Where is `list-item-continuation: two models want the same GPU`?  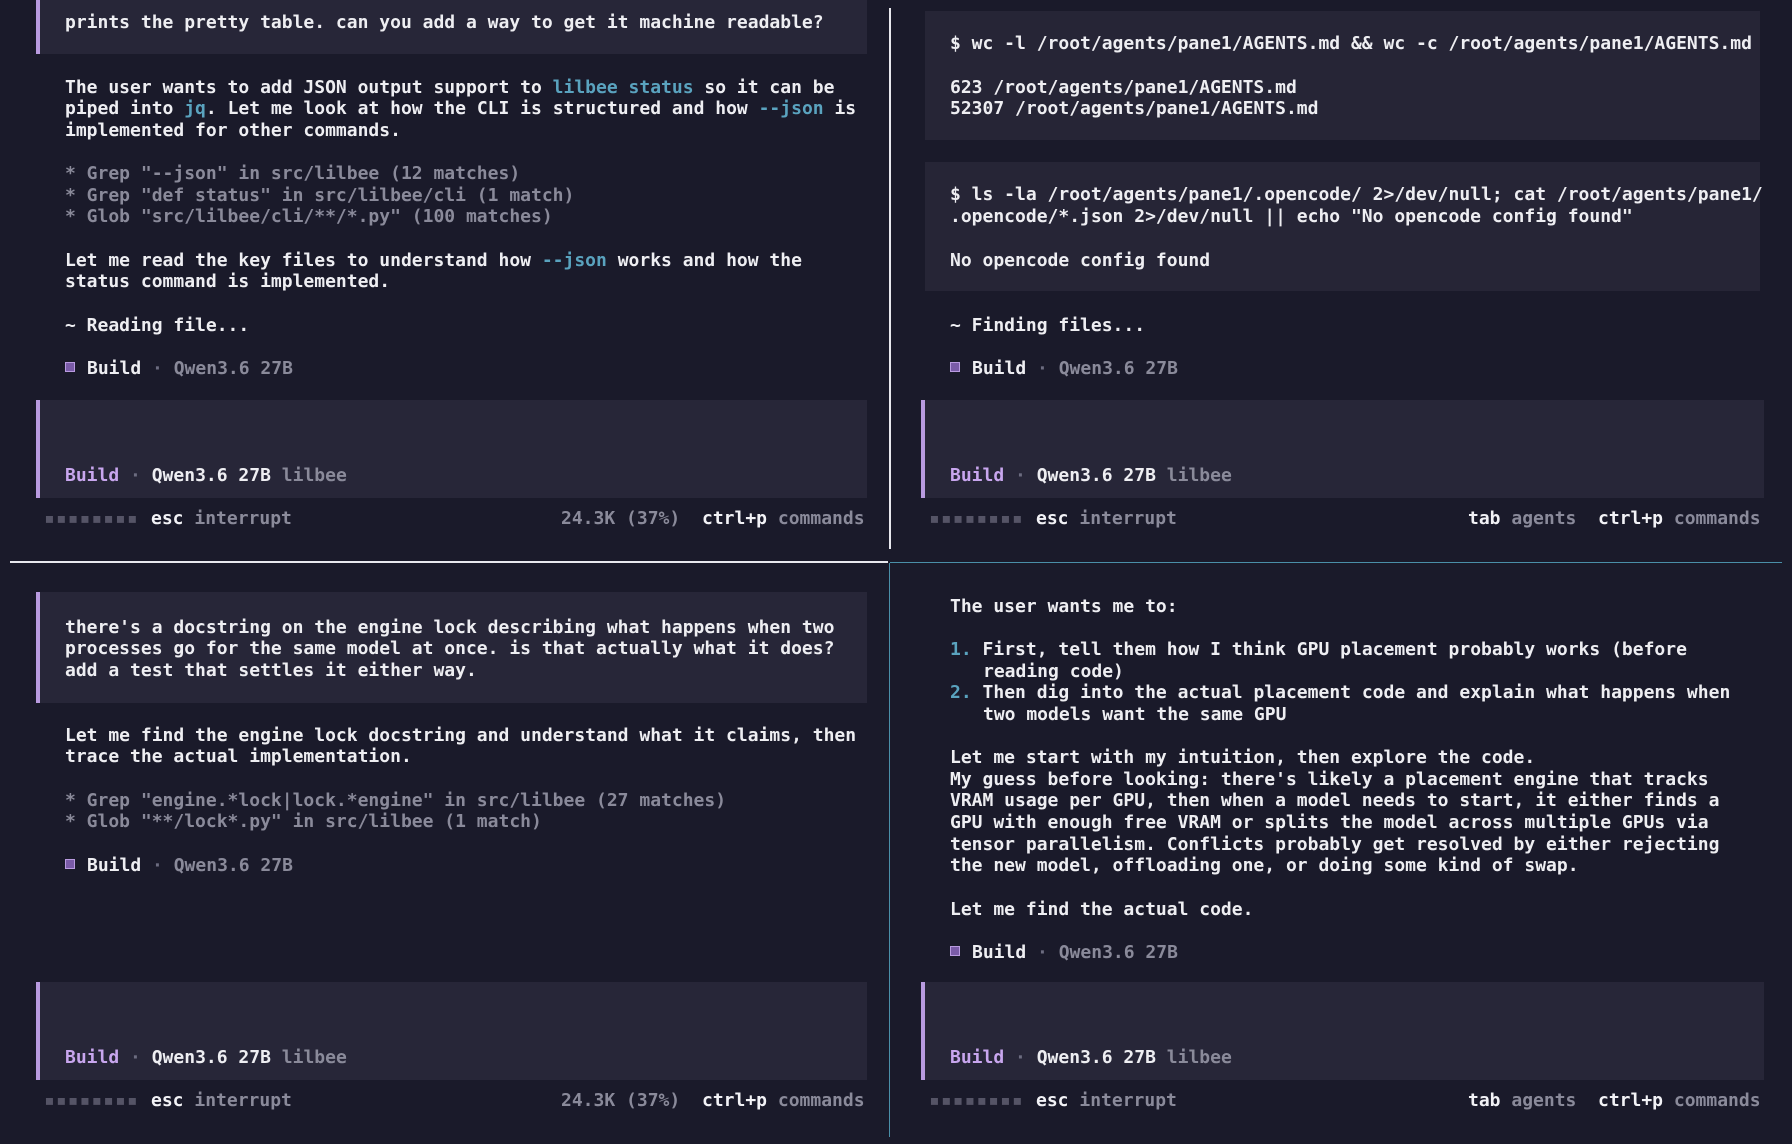
list-item-continuation: two models want the same GPU is located at coordinates (1135, 714).